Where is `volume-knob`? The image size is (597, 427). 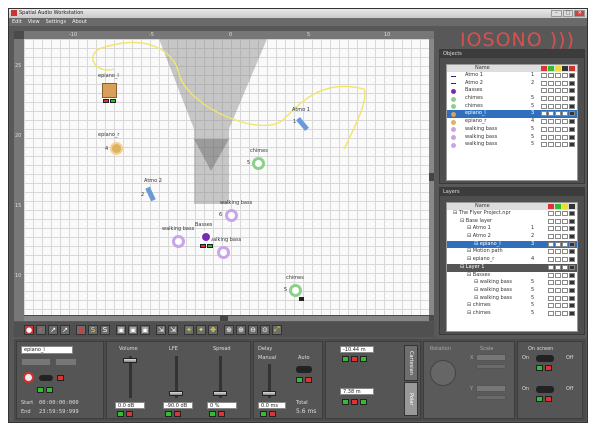 volume-knob is located at coordinates (130, 360).